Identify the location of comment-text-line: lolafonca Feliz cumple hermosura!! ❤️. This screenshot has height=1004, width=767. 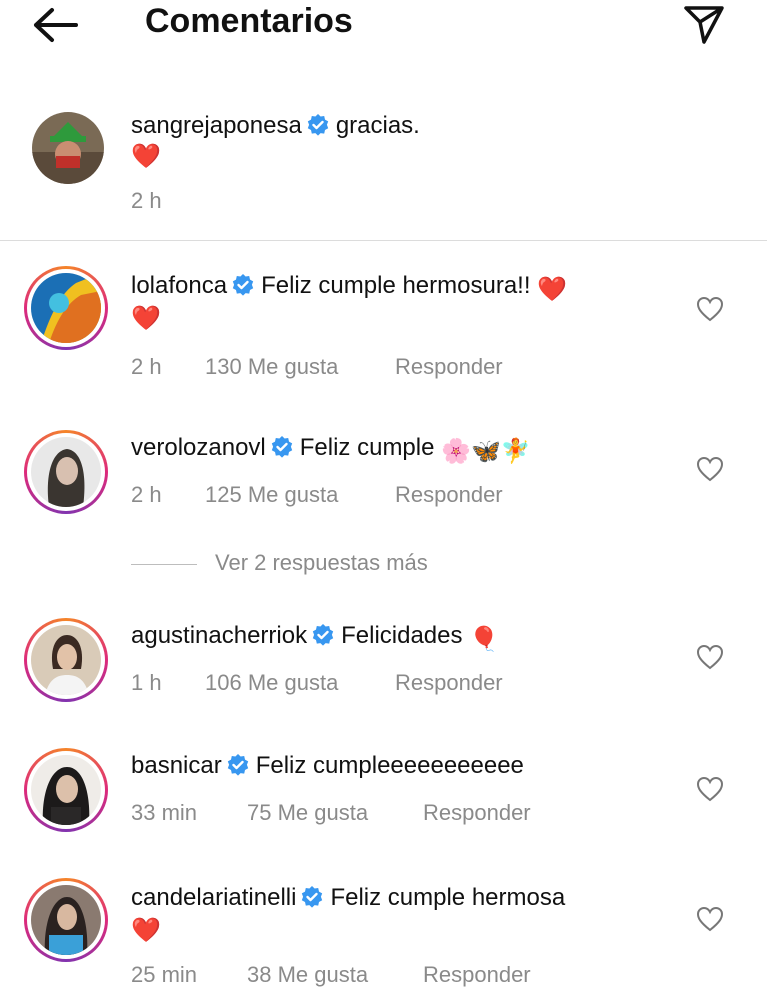
(349, 288).